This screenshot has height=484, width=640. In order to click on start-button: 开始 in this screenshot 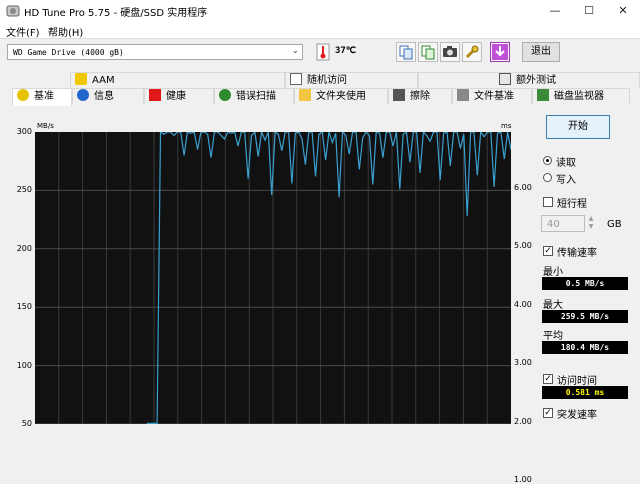, I will do `click(578, 127)`.